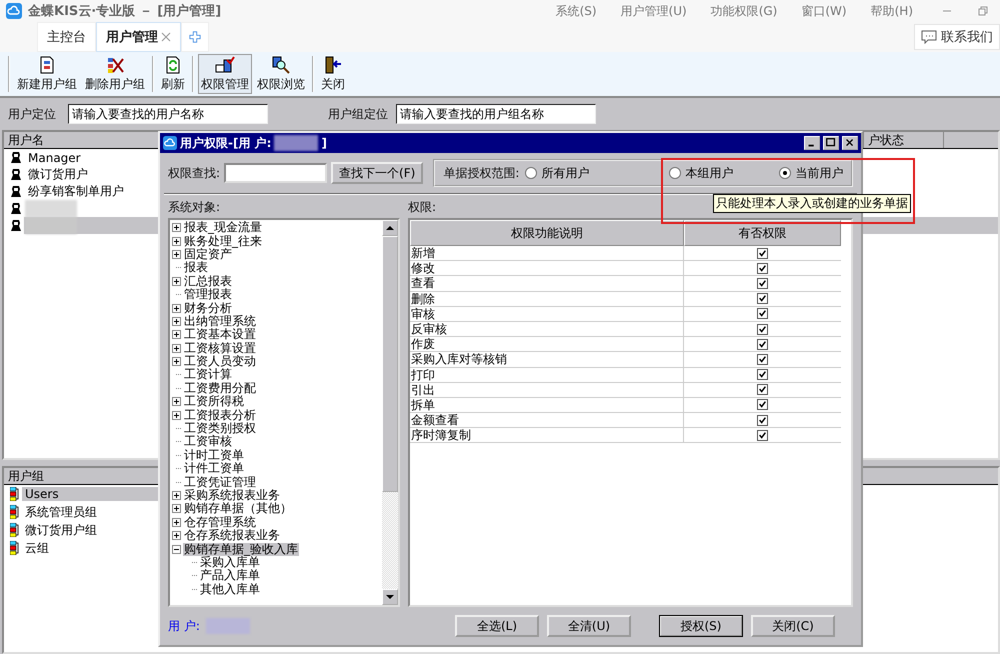 This screenshot has height=654, width=1000. I want to click on tree-item: 固定资产, so click(208, 254).